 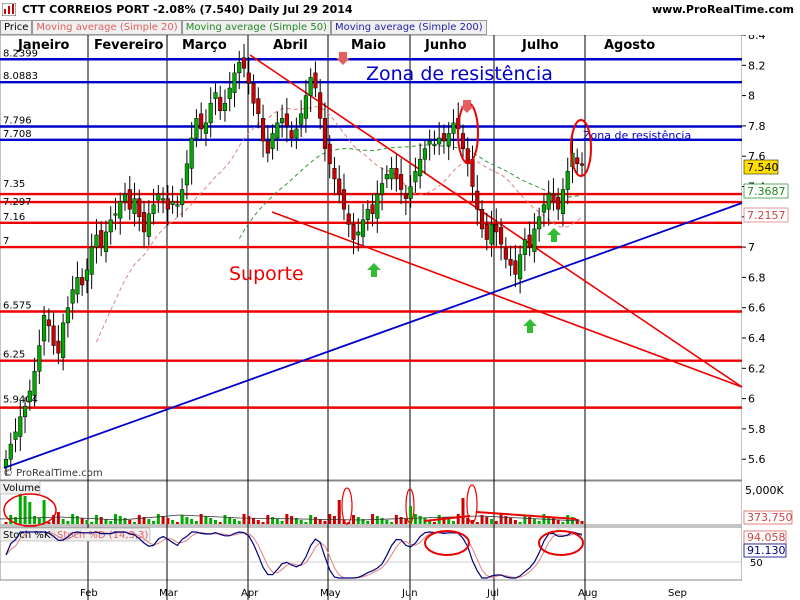 I want to click on legend-ma200: Moving average (Simple 200), so click(x=408, y=27).